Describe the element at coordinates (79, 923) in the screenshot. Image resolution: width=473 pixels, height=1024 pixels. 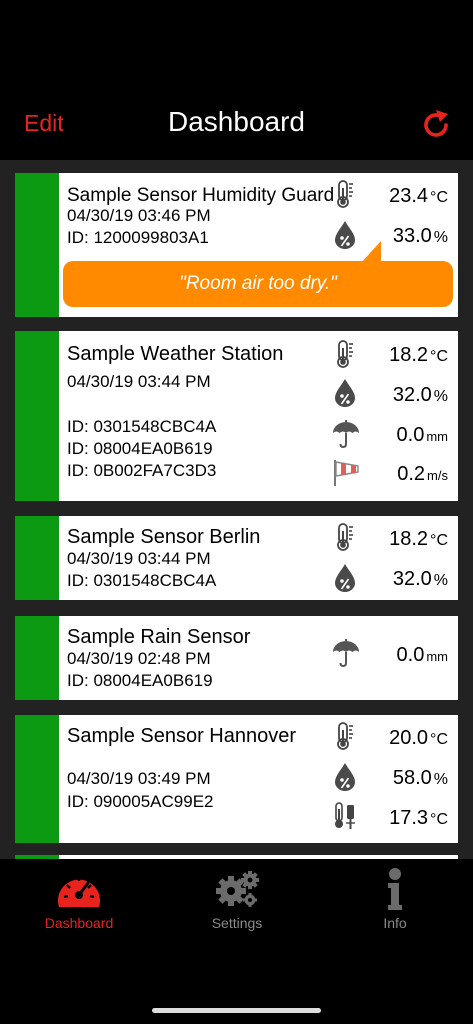
I see `tab-label: Dashboard` at that location.